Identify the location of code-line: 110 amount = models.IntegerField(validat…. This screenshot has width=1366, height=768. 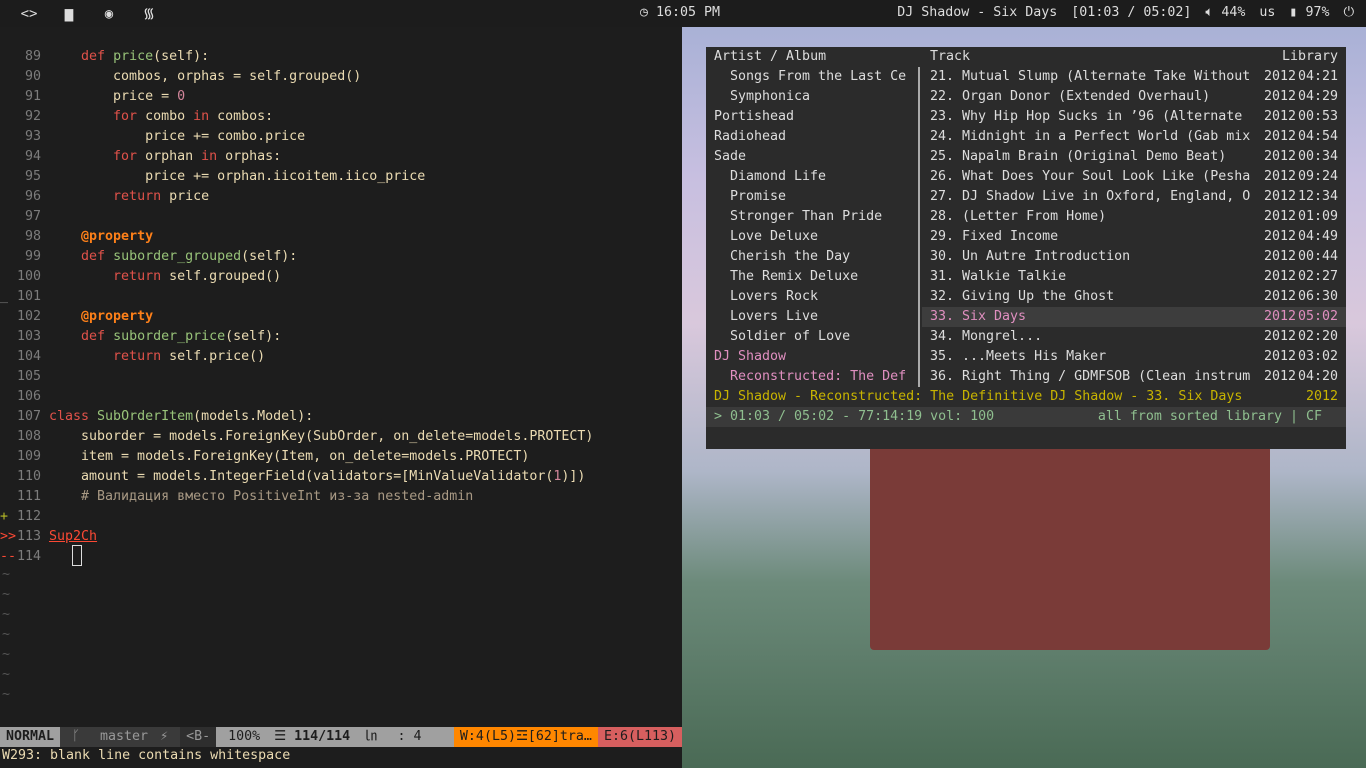
(341, 477).